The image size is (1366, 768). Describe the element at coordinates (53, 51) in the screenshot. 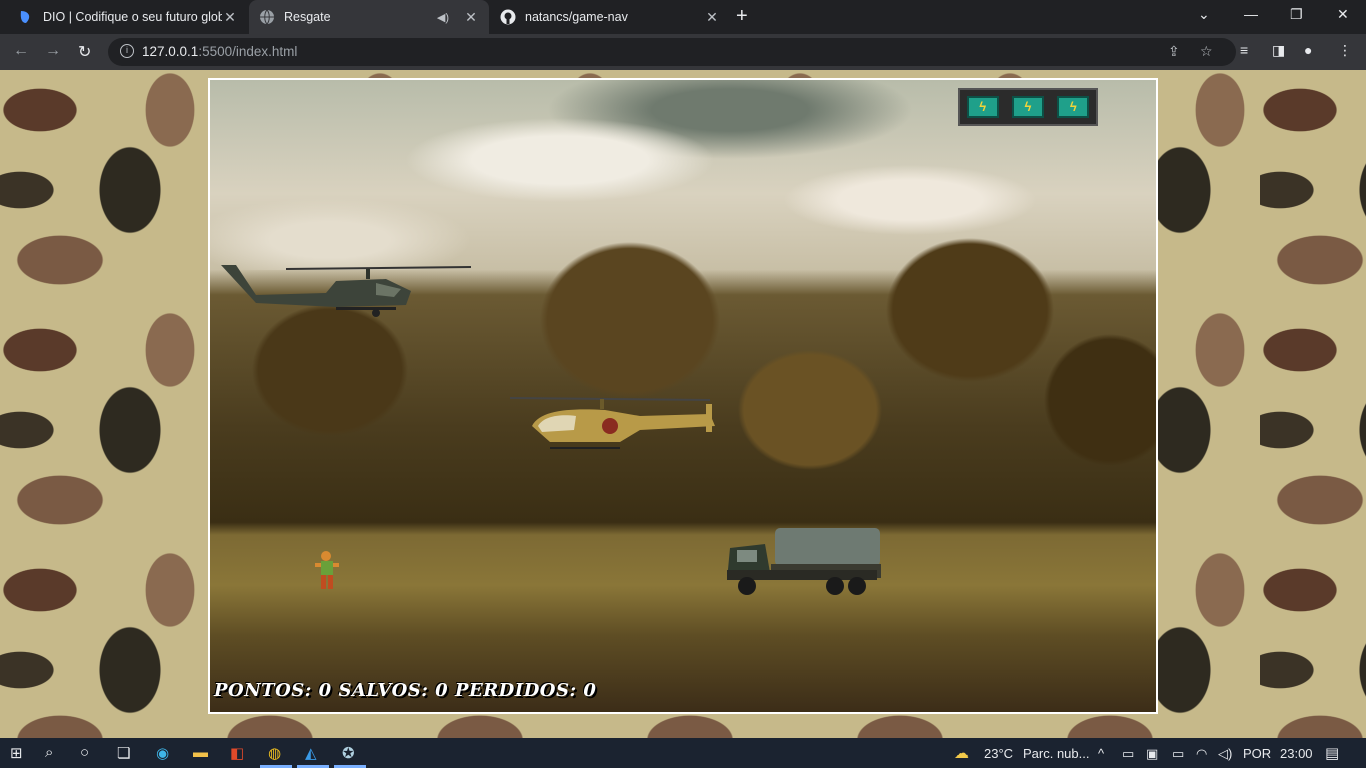

I see `forward-icon: →` at that location.